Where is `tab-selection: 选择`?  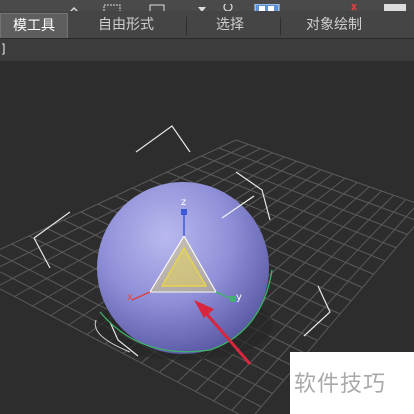 tab-selection: 选择 is located at coordinates (230, 25).